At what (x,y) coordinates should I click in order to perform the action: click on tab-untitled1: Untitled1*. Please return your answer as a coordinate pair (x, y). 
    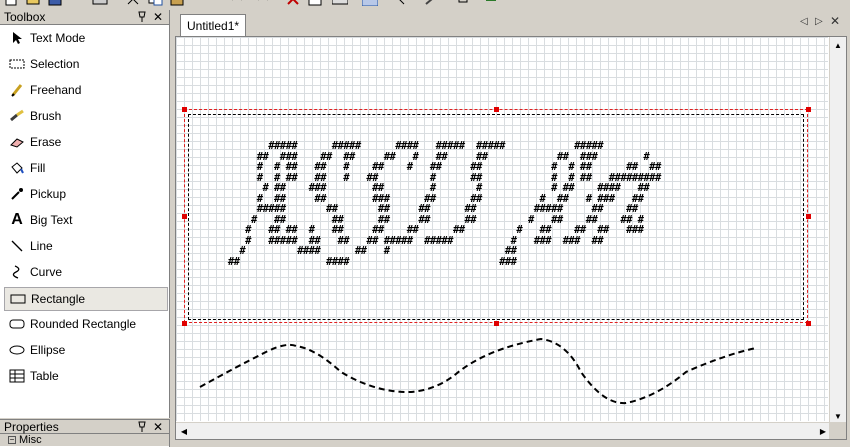
    Looking at the image, I should click on (213, 25).